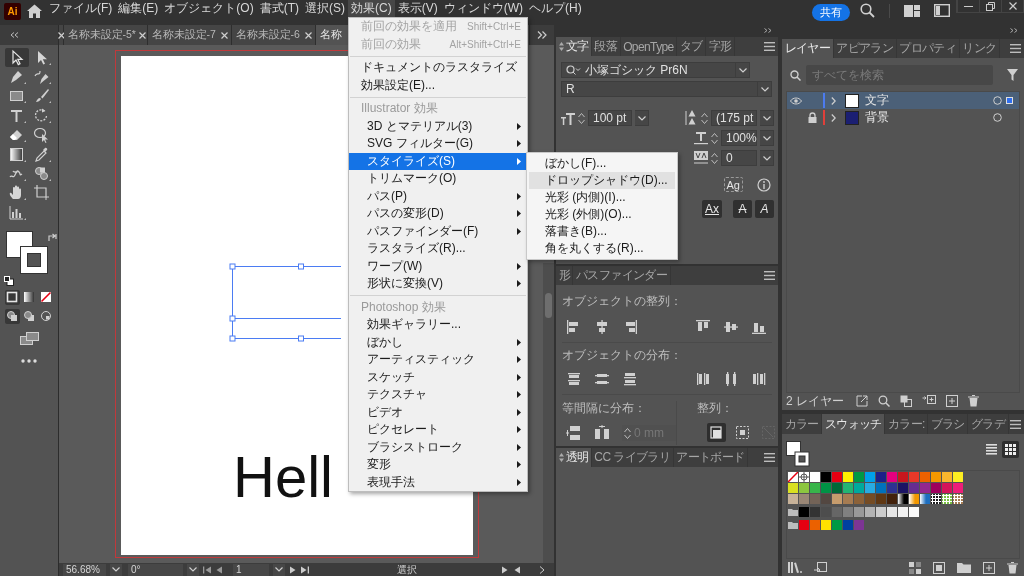  I want to click on menu-section-header: Illustrator 効果, so click(399, 109).